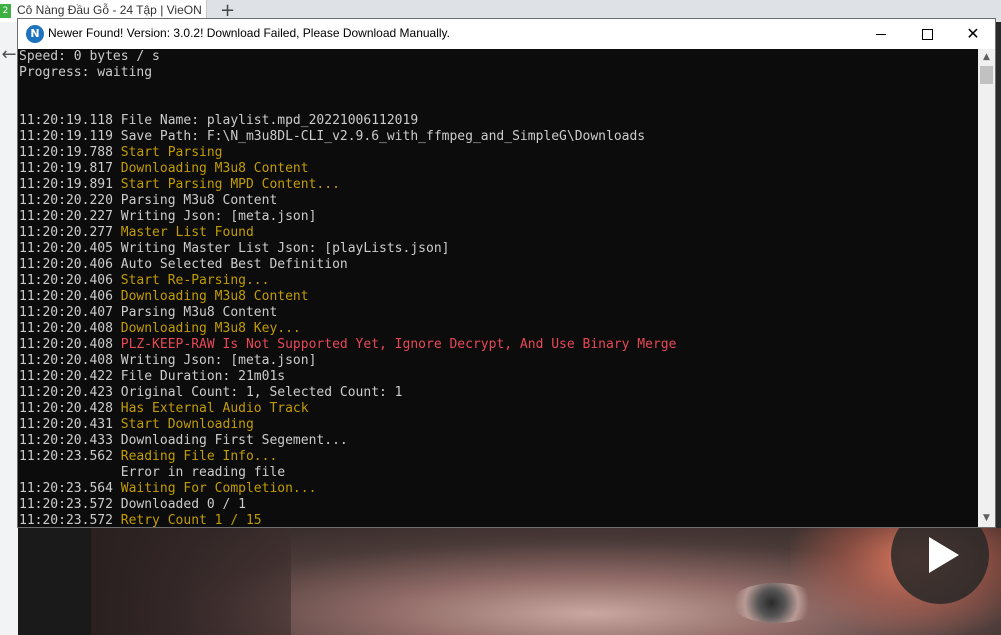 This screenshot has width=1001, height=635. I want to click on maximize-icon, so click(927, 34).